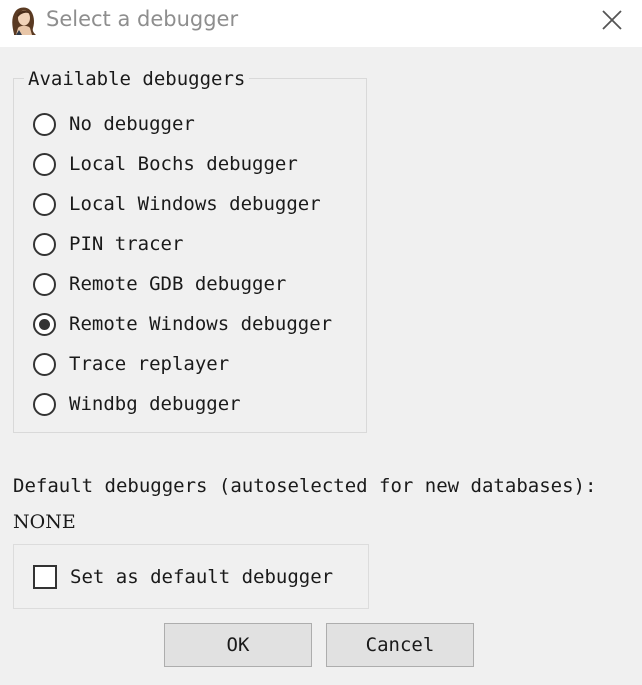 The width and height of the screenshot is (642, 685). What do you see at coordinates (201, 324) in the screenshot?
I see `radio-label: Remote Windows debugger` at bounding box center [201, 324].